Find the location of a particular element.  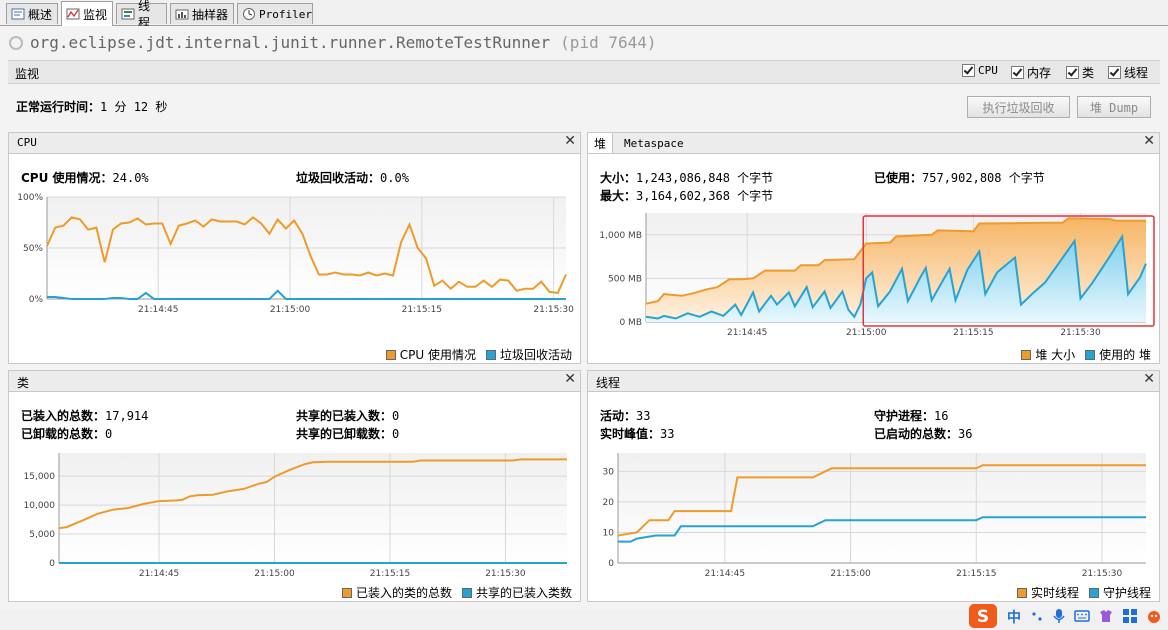

tab-metaspace: Metaspace is located at coordinates (654, 143).